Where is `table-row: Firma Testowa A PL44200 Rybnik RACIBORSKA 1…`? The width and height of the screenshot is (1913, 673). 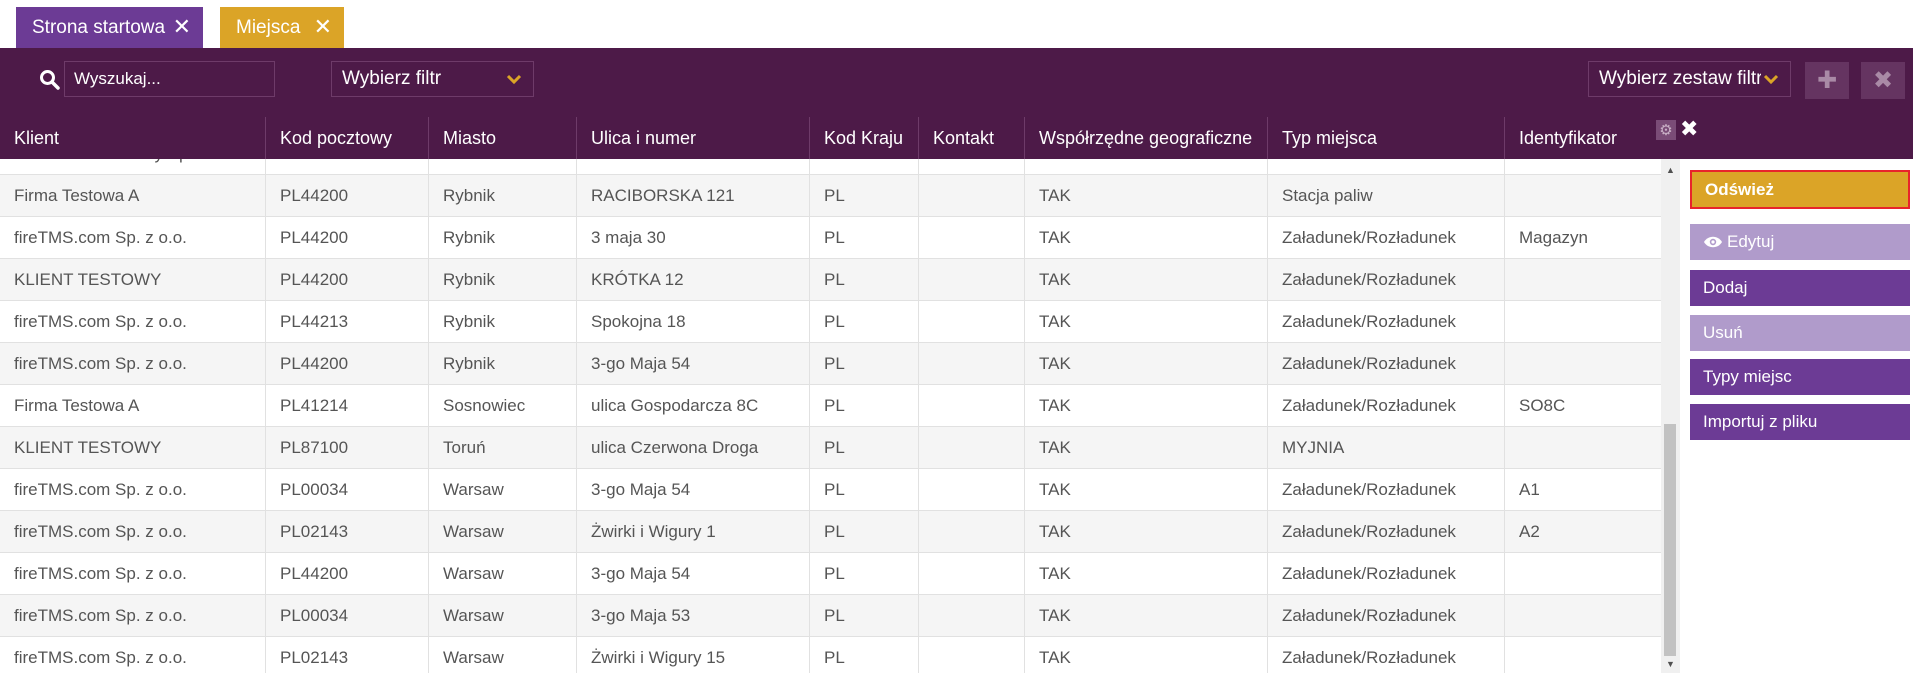 table-row: Firma Testowa A PL44200 Rybnik RACIBORSKA 1… is located at coordinates (830, 196).